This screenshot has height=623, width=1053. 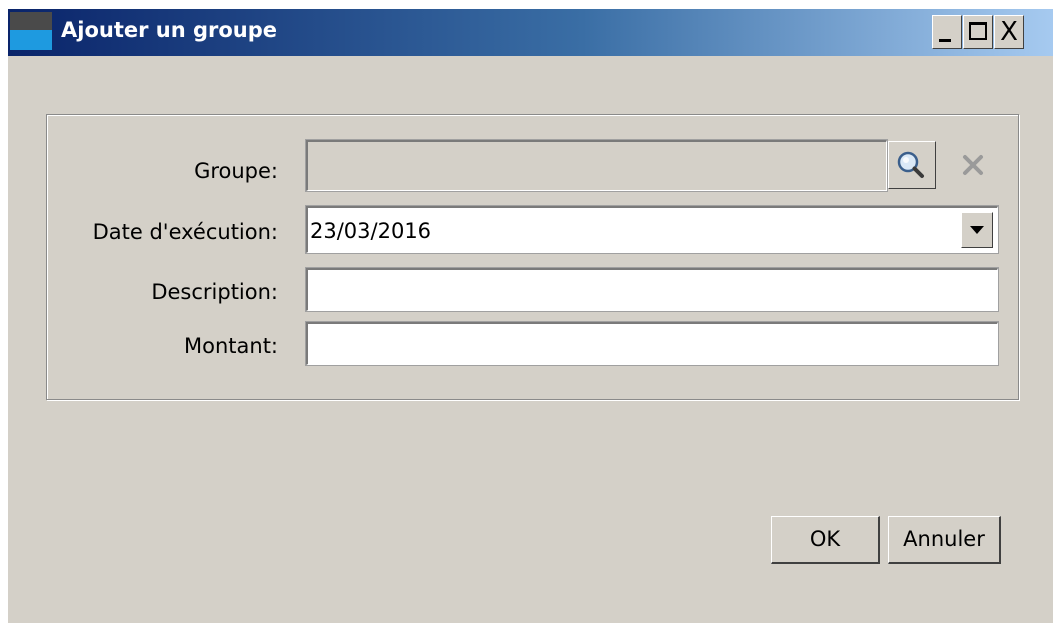 What do you see at coordinates (214, 292) in the screenshot?
I see `description-label: Description:` at bounding box center [214, 292].